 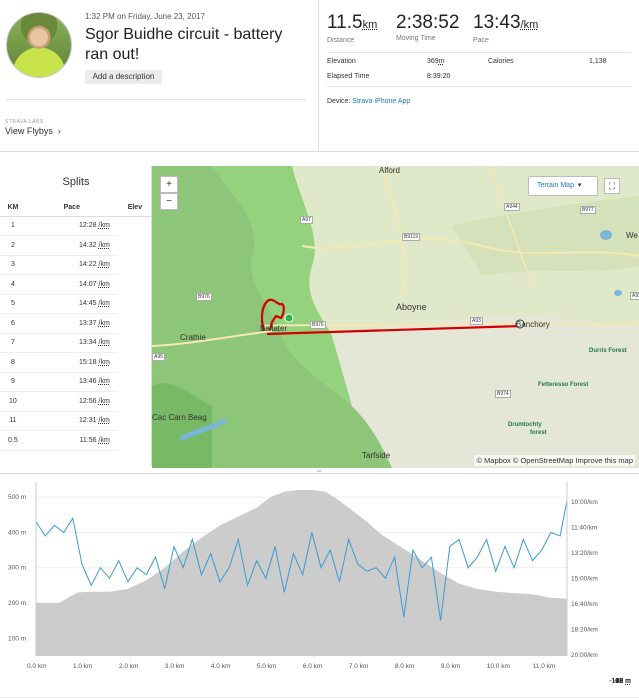 I want to click on elapsed-label: Elapsed Time, so click(x=348, y=76).